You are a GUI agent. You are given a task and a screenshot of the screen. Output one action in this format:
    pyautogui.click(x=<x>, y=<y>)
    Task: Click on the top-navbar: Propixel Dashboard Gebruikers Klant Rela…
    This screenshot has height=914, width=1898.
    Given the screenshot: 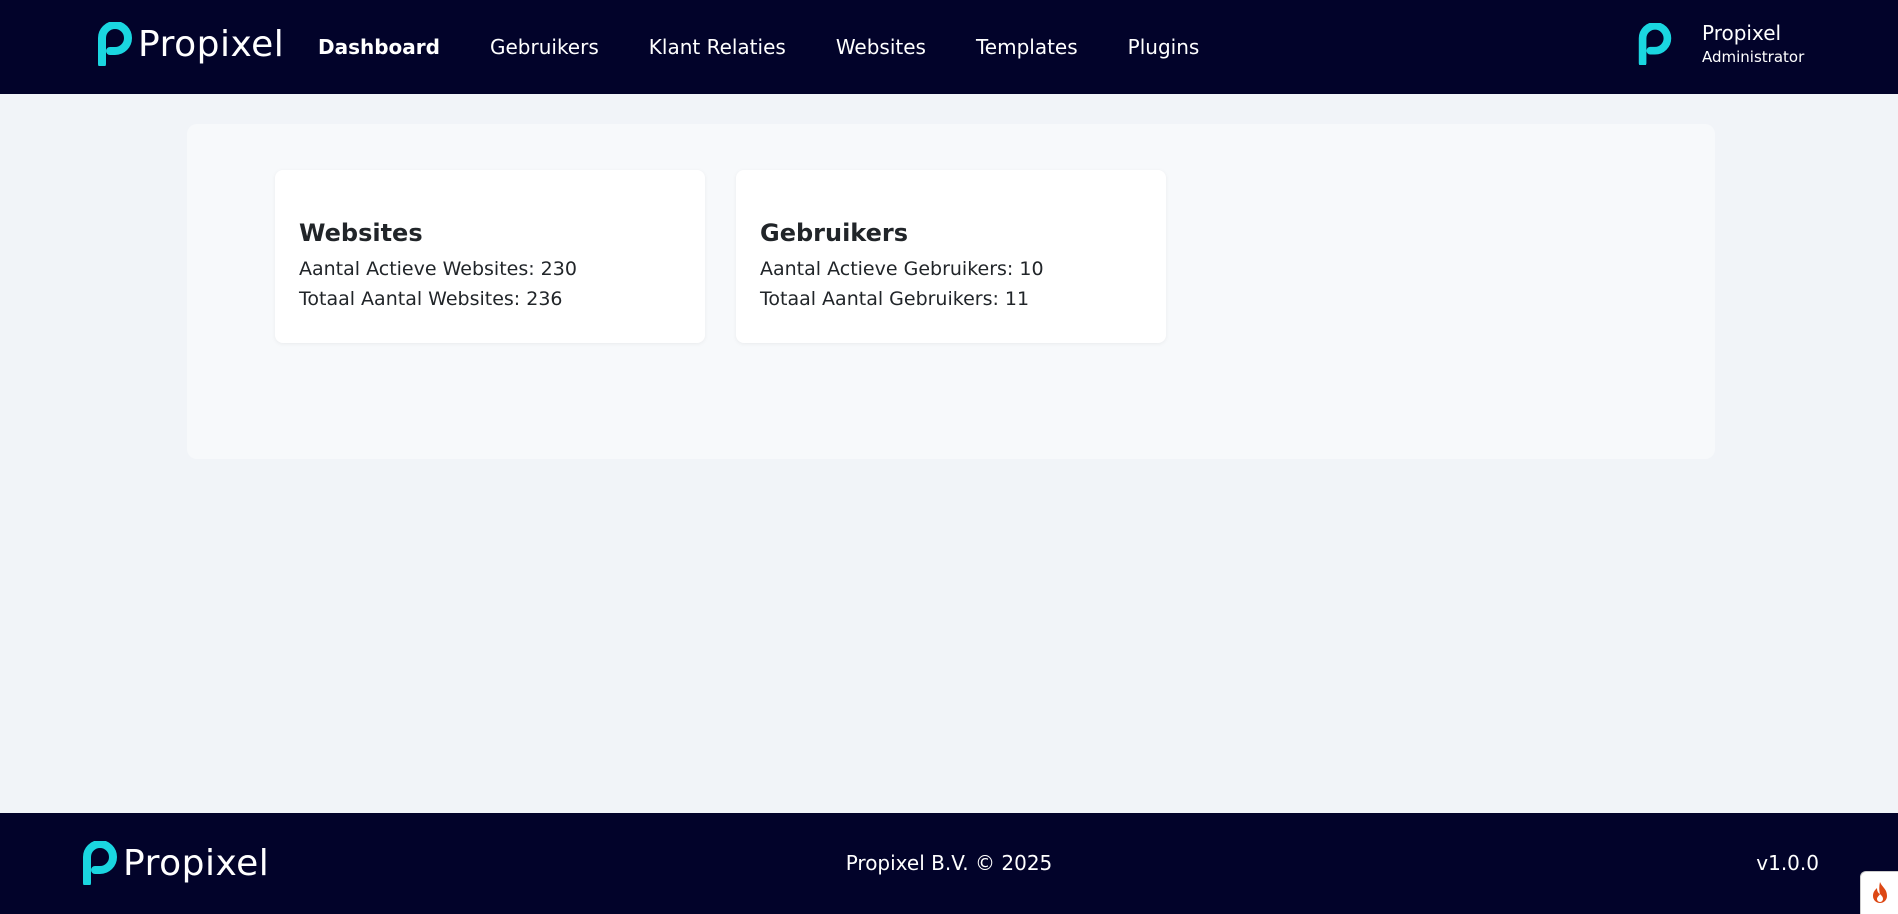 What is the action you would take?
    pyautogui.click(x=949, y=47)
    